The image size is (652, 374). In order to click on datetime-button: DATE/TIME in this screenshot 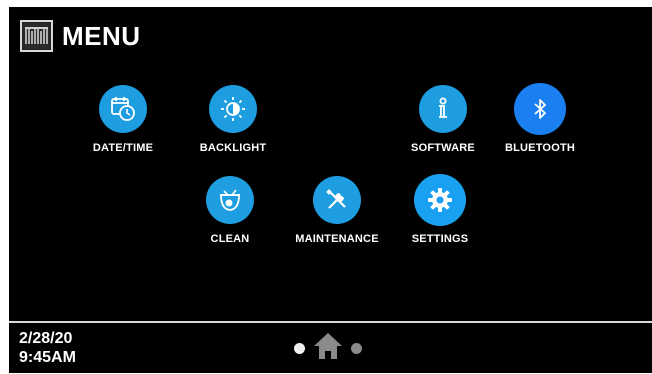, I will do `click(123, 119)`.